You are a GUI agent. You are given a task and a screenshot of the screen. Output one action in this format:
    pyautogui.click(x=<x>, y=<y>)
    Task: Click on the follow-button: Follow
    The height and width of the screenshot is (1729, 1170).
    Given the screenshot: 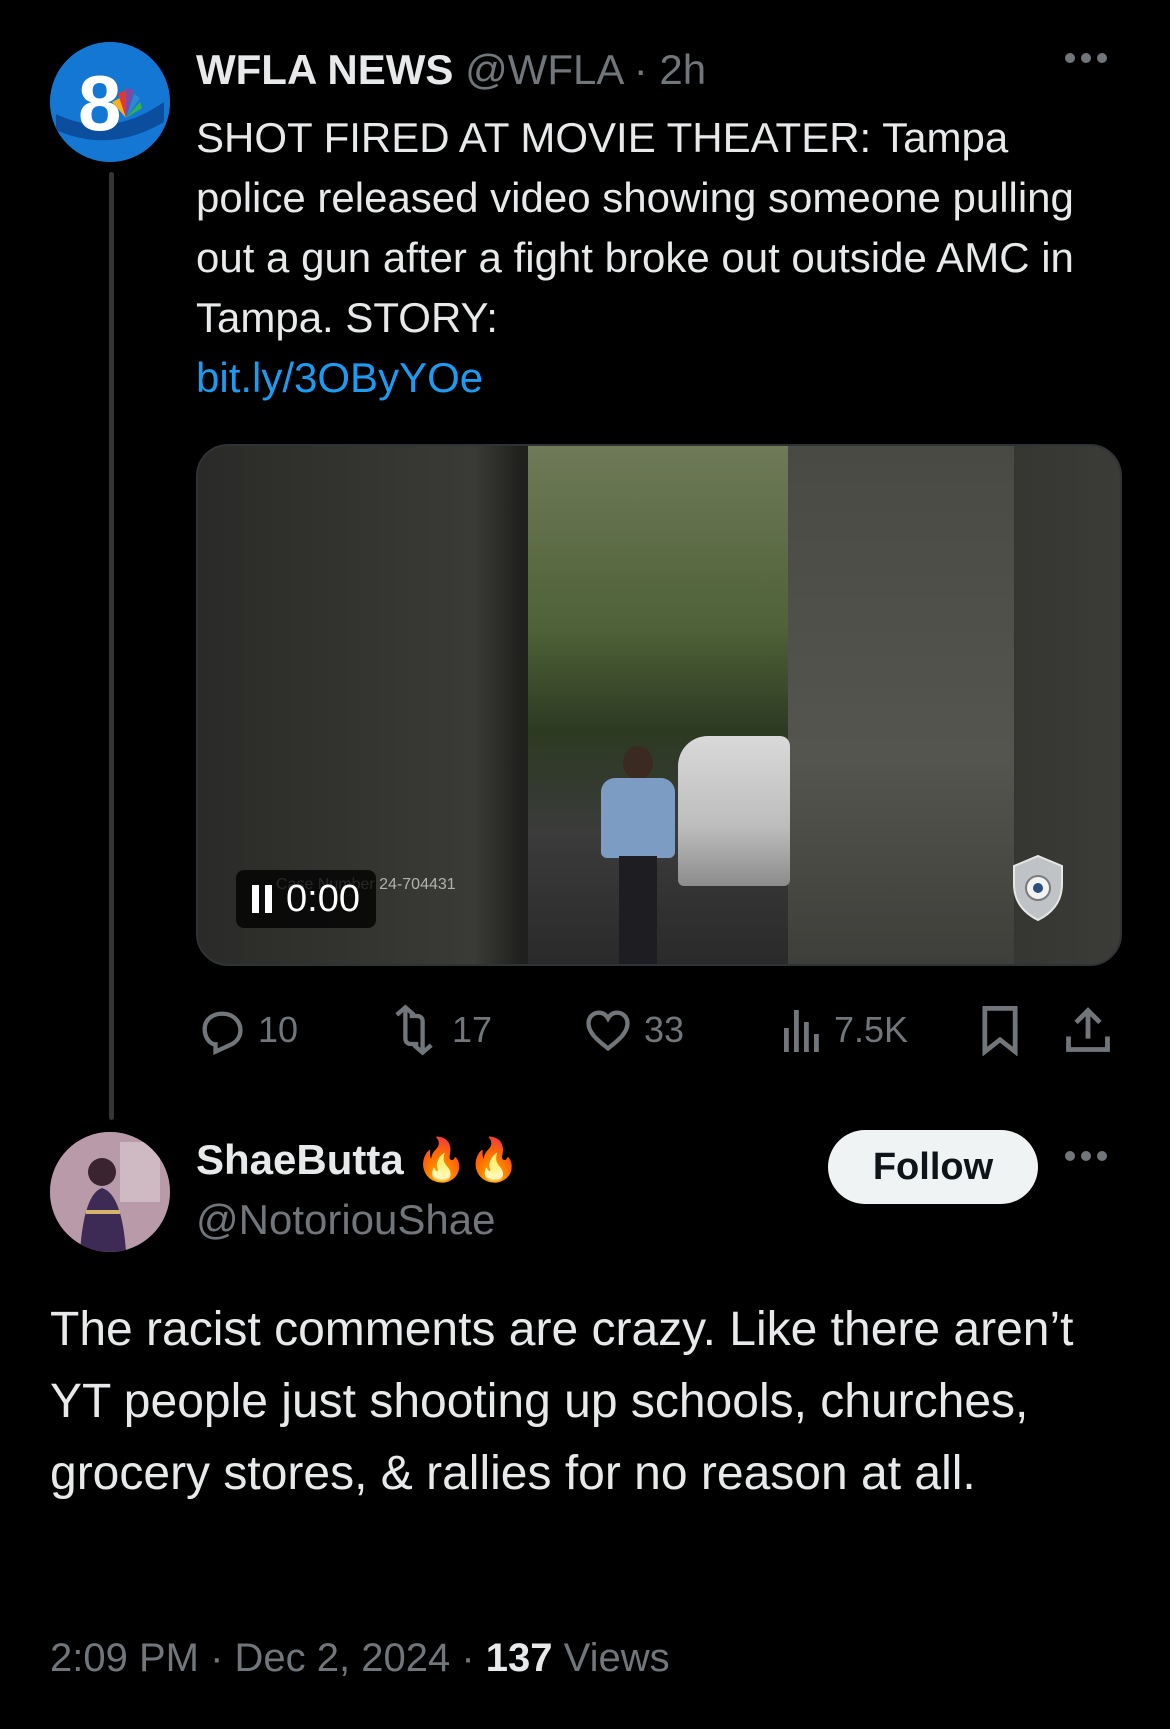 What is the action you would take?
    pyautogui.click(x=933, y=1167)
    